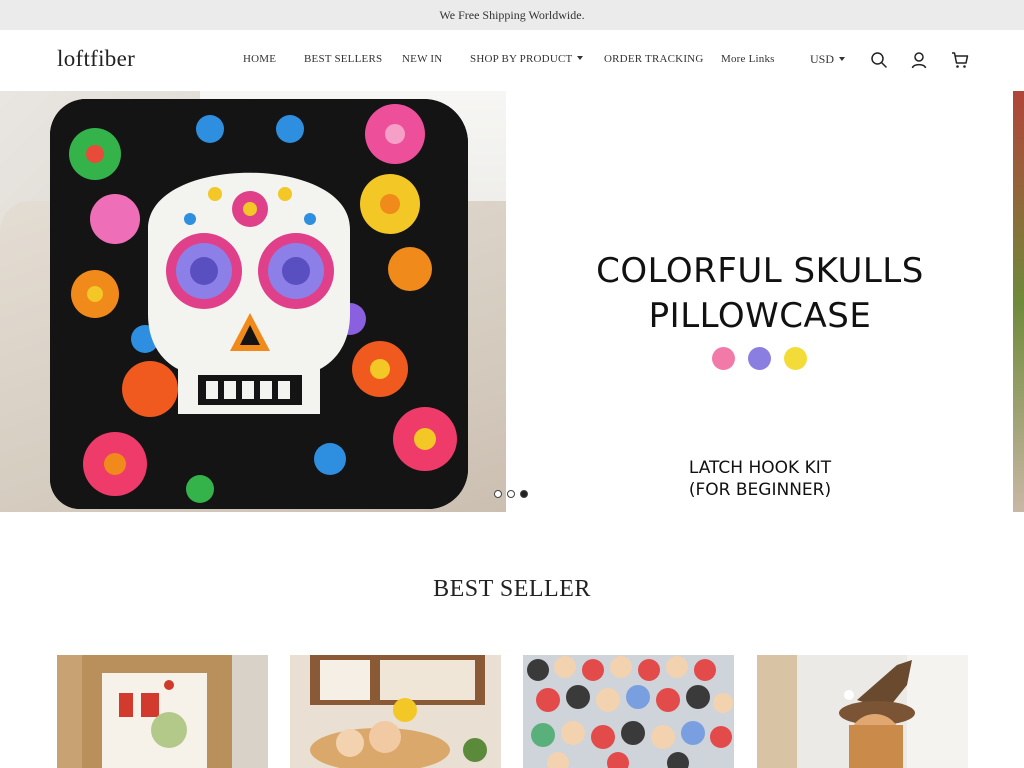  I want to click on nav-shop-by-product-label: SHOP BY PRODUCT, so click(521, 59).